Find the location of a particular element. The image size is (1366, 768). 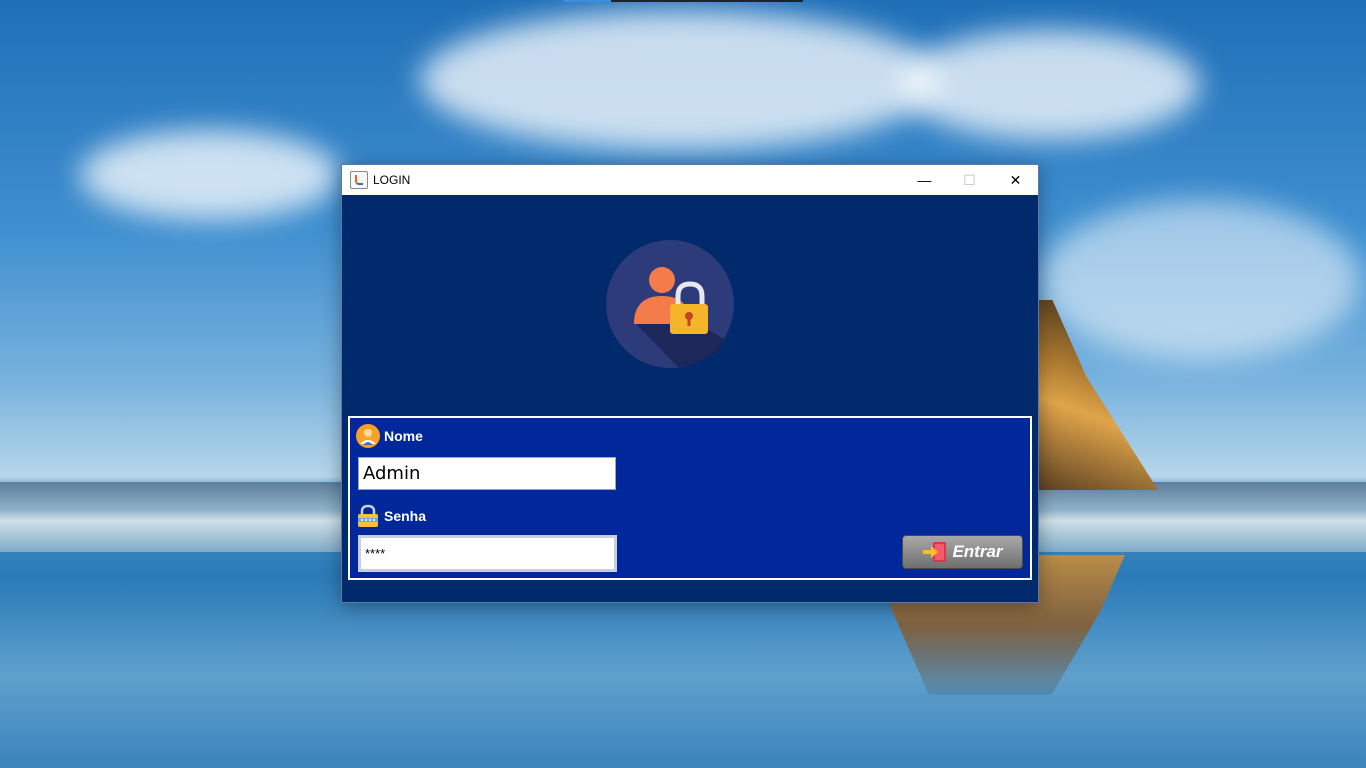

padlock-icon is located at coordinates (368, 515).